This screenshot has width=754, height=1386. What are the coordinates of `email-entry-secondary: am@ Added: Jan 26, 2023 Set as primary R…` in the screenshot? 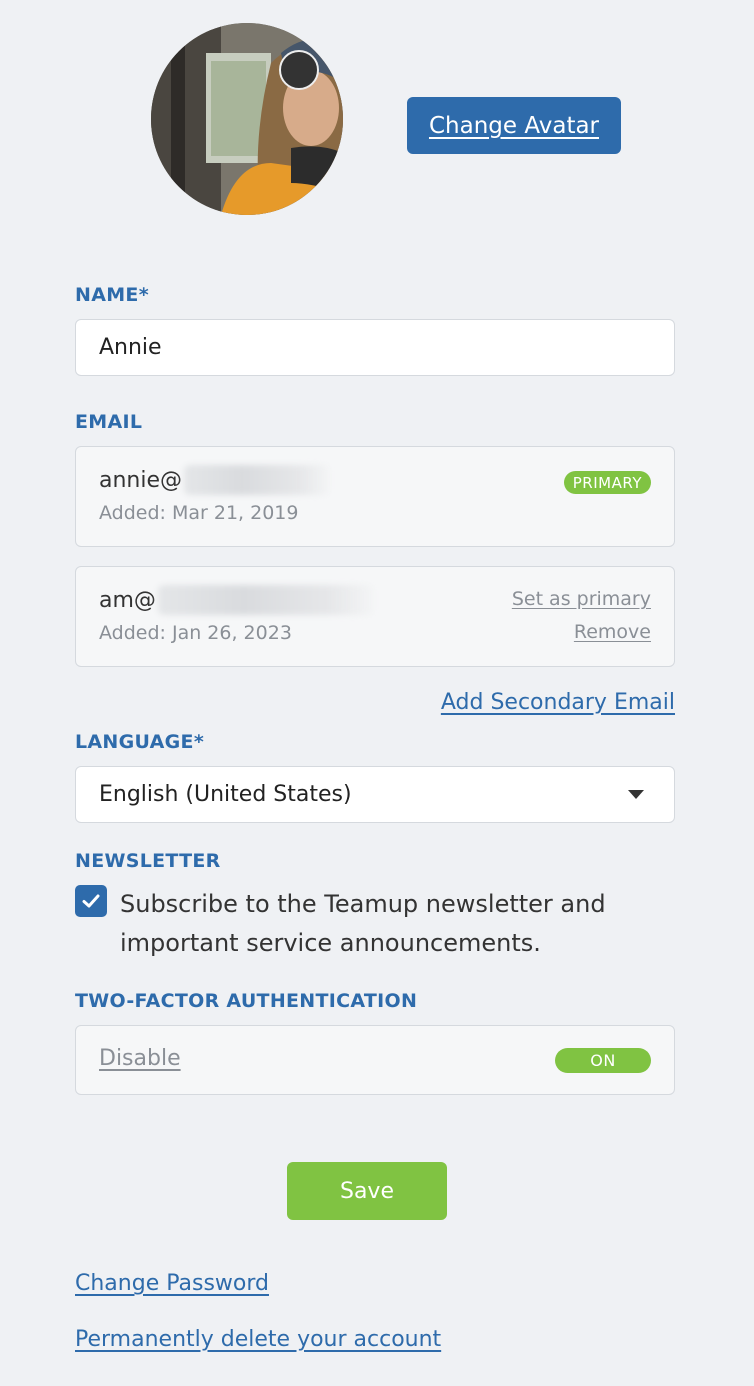 It's located at (375, 616).